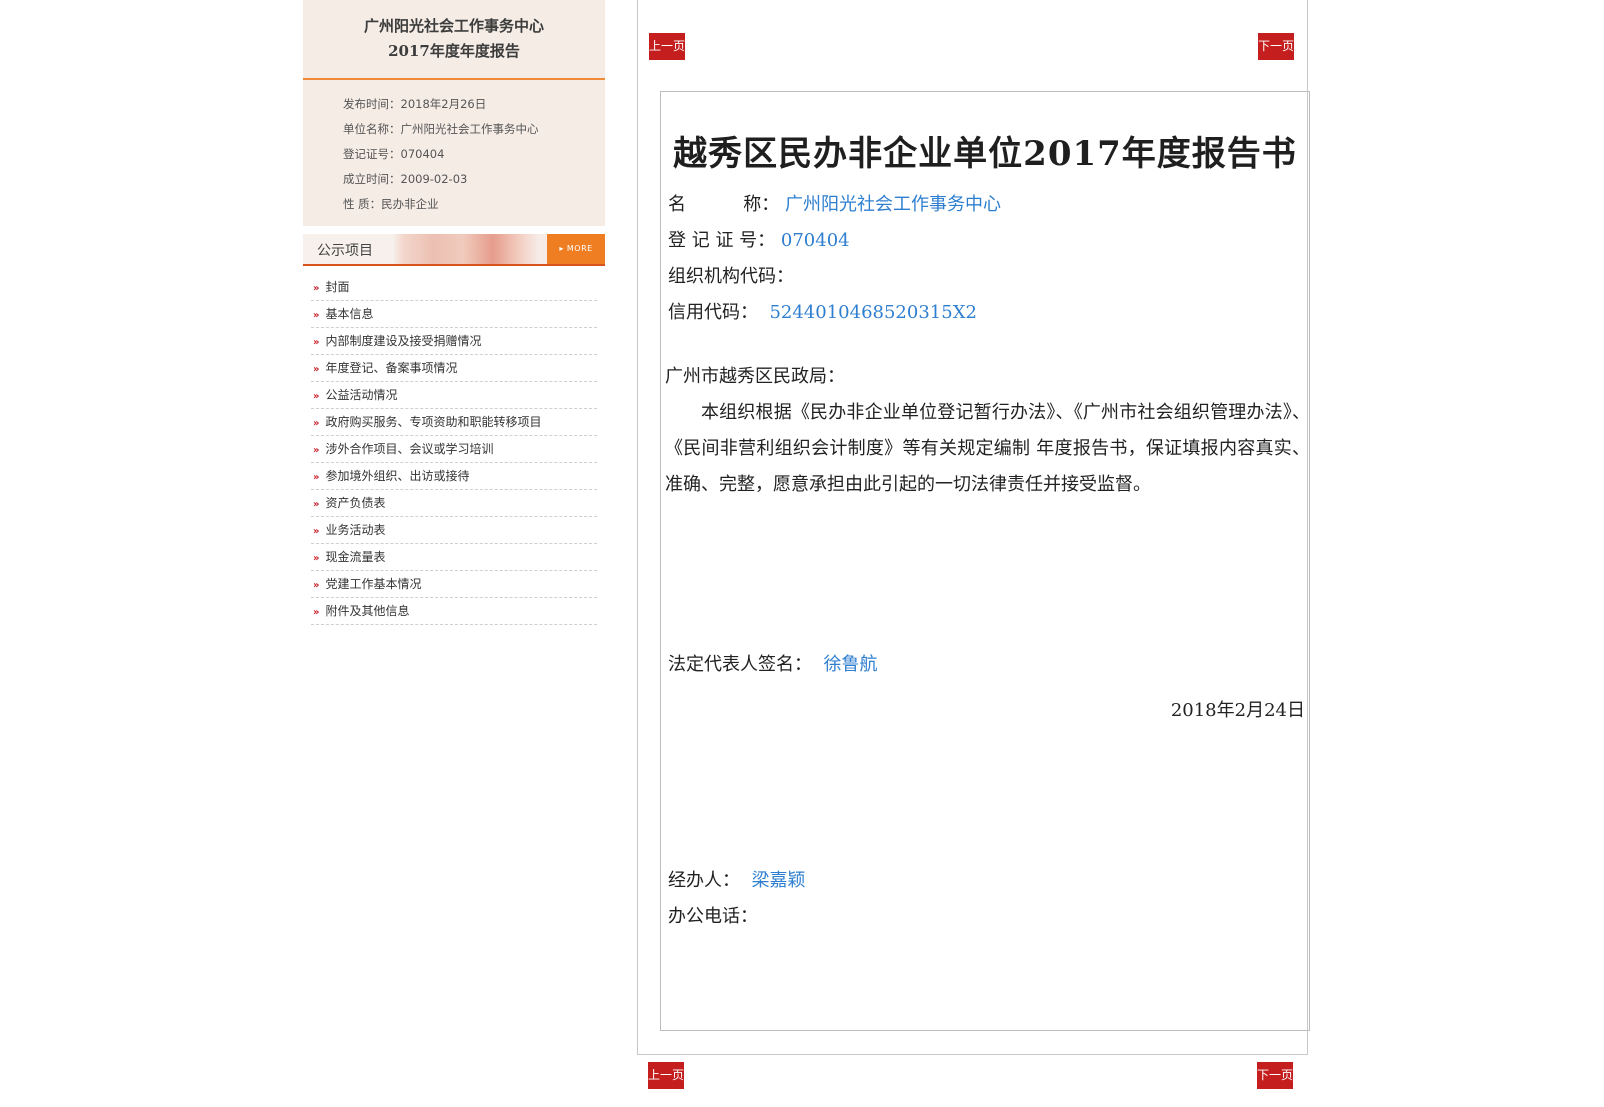 This screenshot has width=1604, height=1107. I want to click on nav-item-overseas-org: » 参加境外组织、出访或接待, so click(454, 476).